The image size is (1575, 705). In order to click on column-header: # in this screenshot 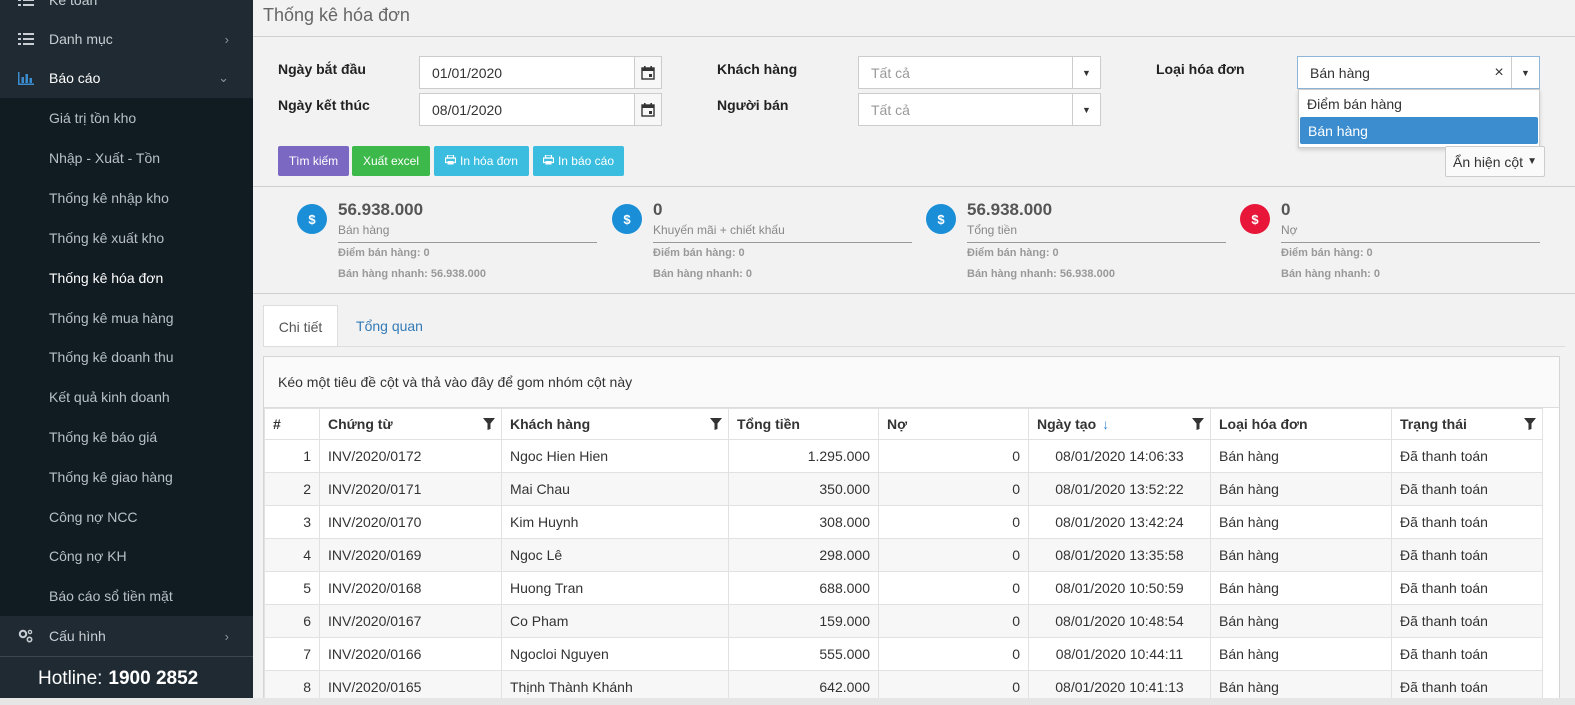, I will do `click(292, 424)`.